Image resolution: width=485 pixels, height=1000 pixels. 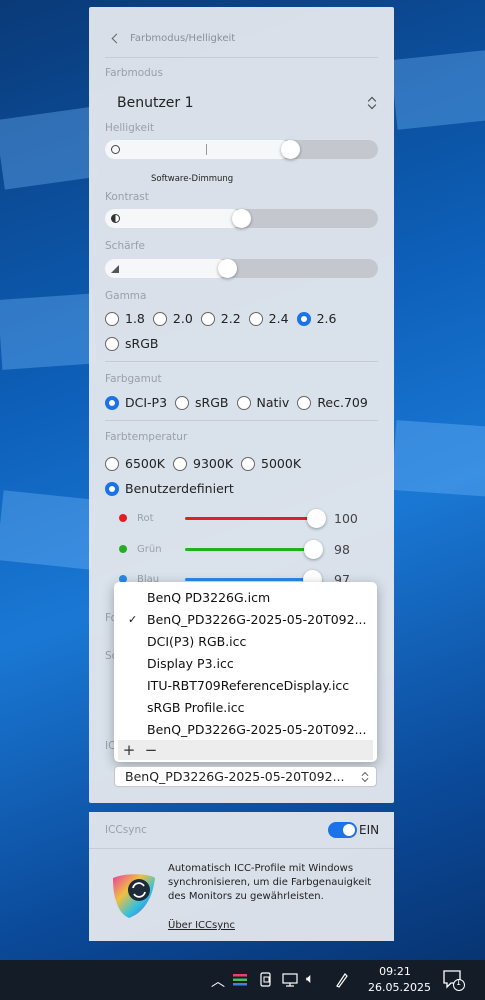 What do you see at coordinates (245, 707) in the screenshot?
I see `icc-option: sRGB Profile.icc` at bounding box center [245, 707].